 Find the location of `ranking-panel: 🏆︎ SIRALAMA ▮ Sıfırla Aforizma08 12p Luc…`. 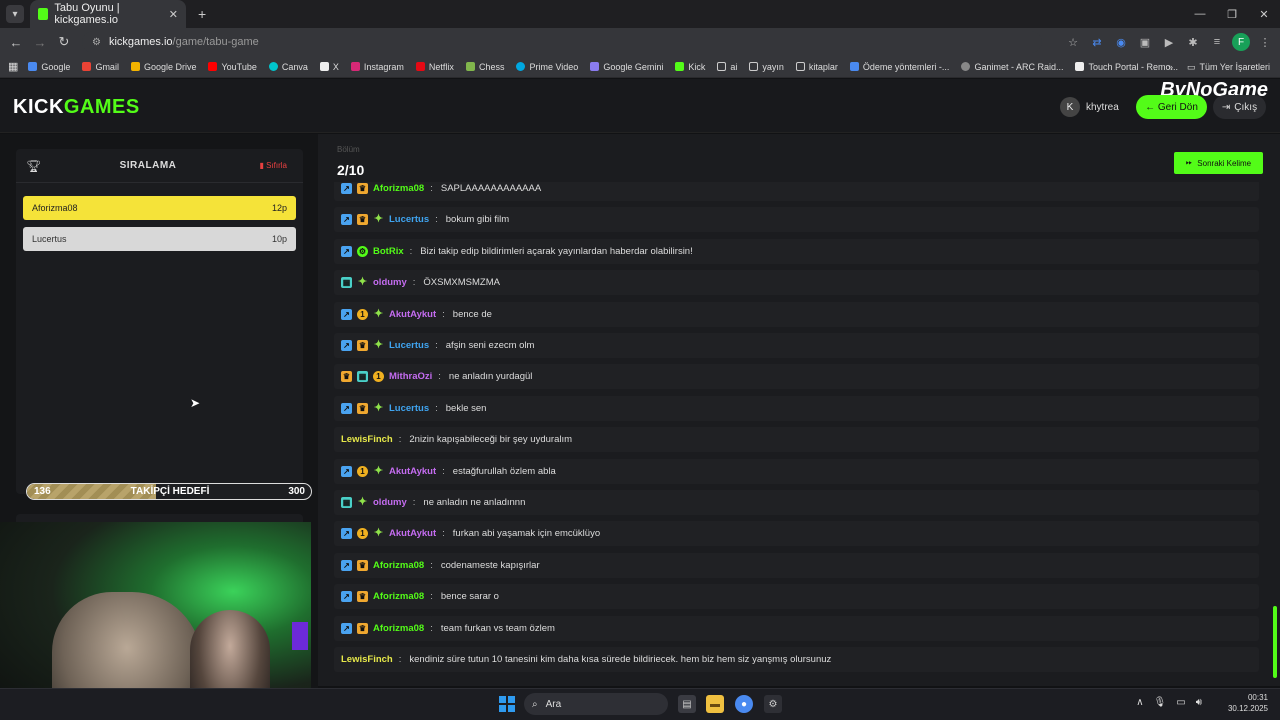

ranking-panel: 🏆︎ SIRALAMA ▮ Sıfırla Aforizma08 12p Luc… is located at coordinates (159, 321).